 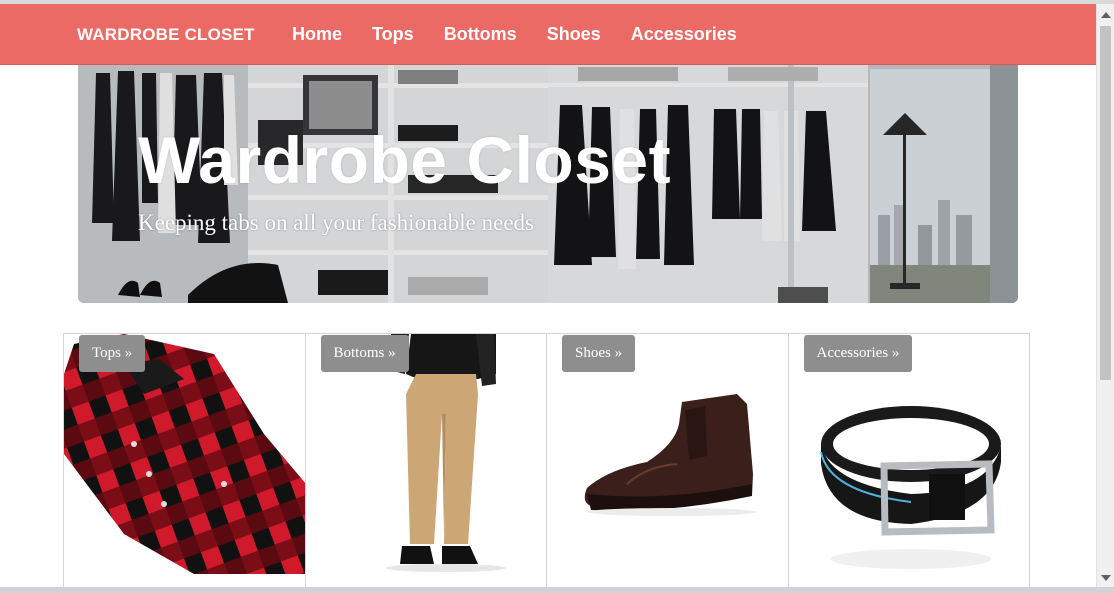 I want to click on window-frame-bottom, so click(x=557, y=590).